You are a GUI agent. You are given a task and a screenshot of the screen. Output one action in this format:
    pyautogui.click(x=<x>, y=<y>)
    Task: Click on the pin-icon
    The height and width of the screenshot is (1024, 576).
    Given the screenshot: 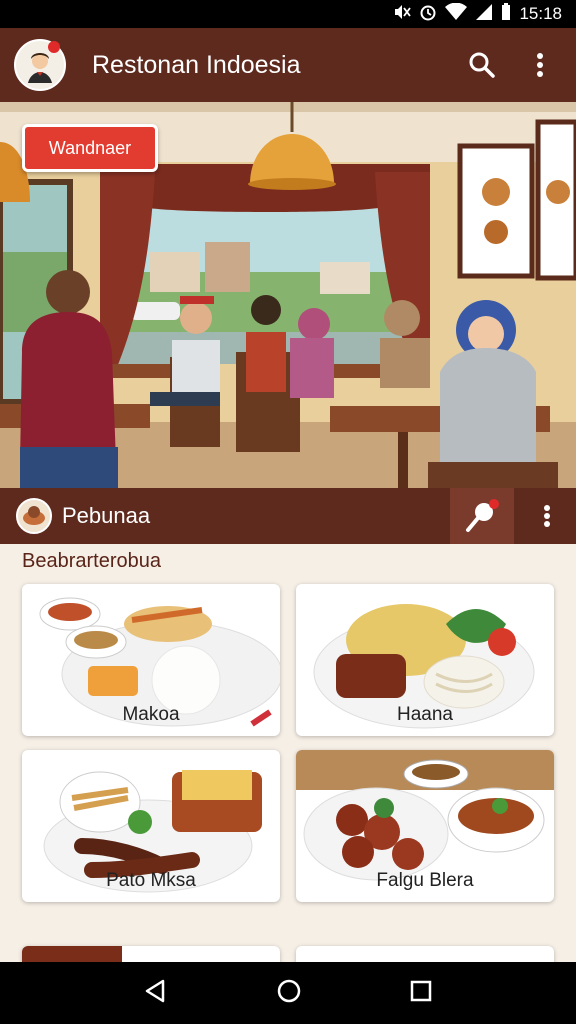 What is the action you would take?
    pyautogui.click(x=482, y=515)
    